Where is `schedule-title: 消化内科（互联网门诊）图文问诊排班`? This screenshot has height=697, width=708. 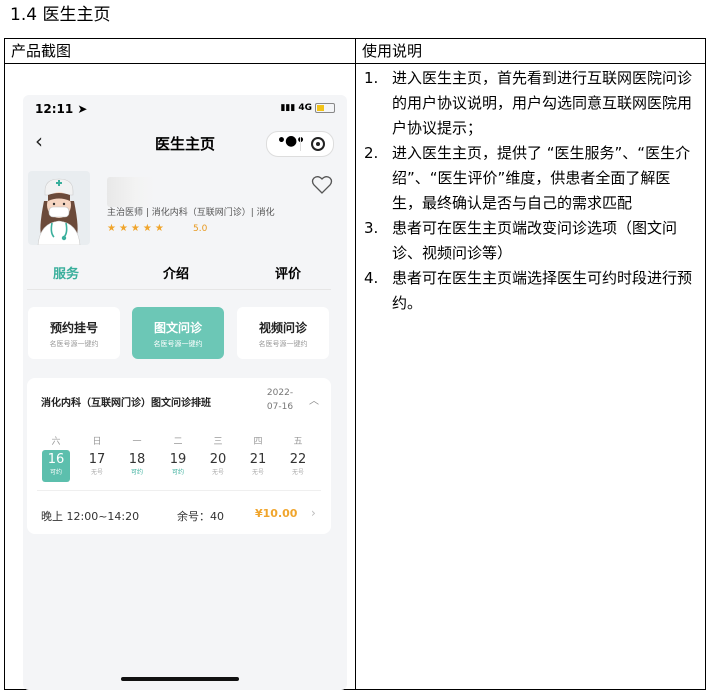 schedule-title: 消化内科（互联网门诊）图文问诊排班 is located at coordinates (126, 403).